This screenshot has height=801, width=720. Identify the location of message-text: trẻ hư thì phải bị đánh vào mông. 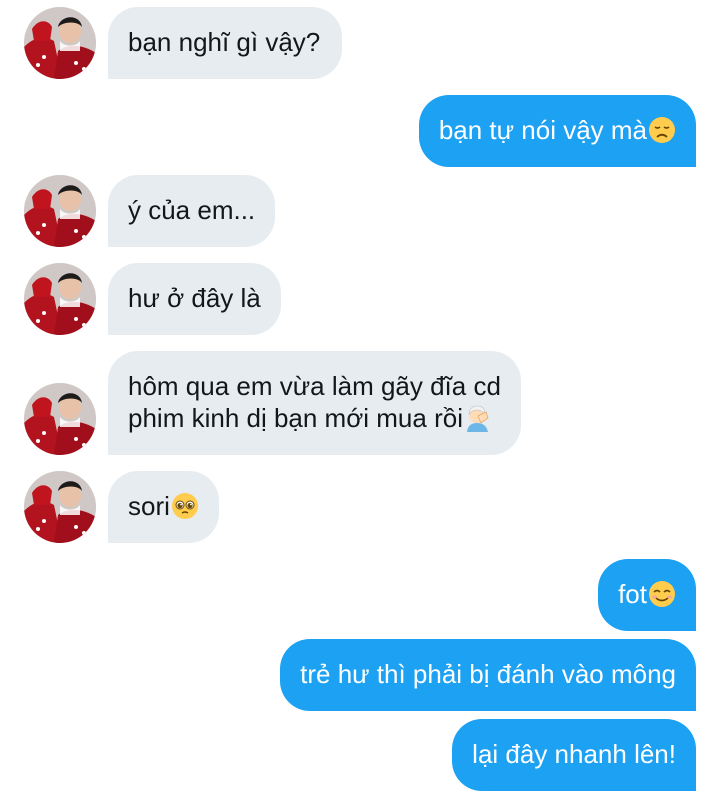
(488, 674).